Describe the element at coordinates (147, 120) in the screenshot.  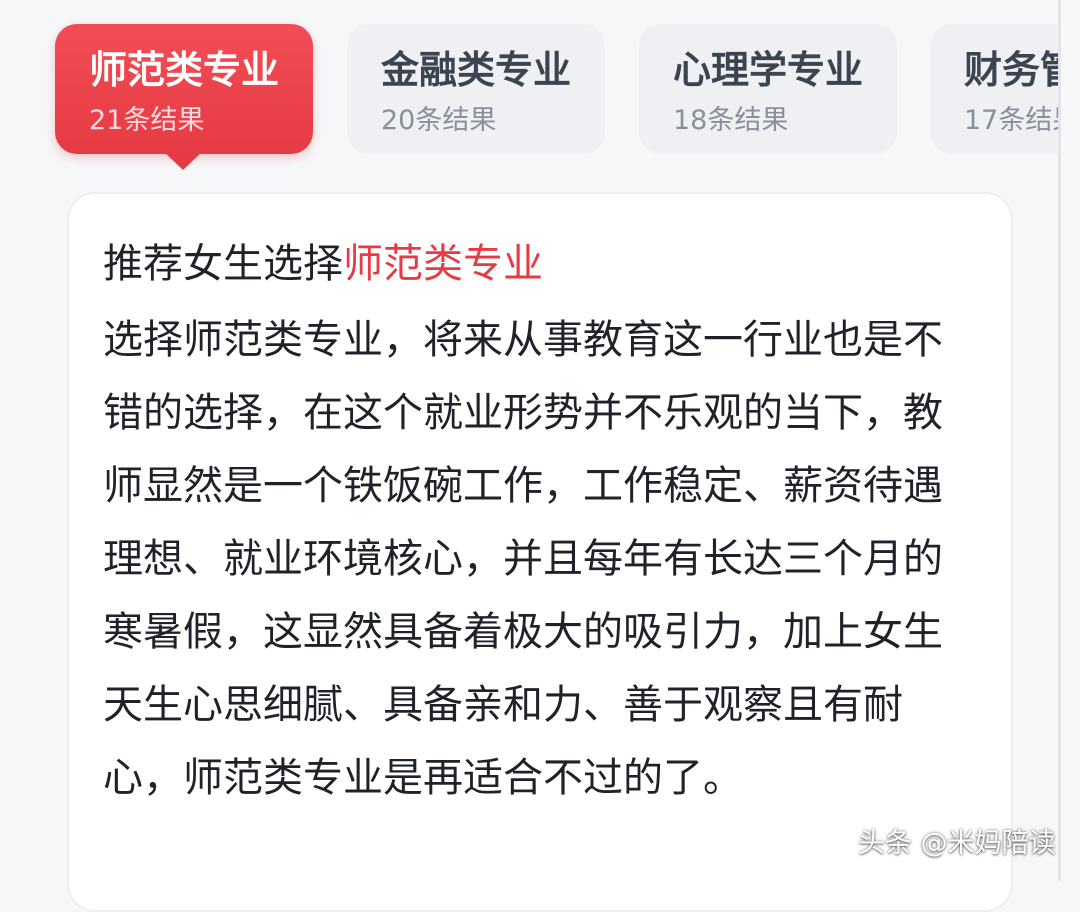
I see `tab-result-count: 21条结果` at that location.